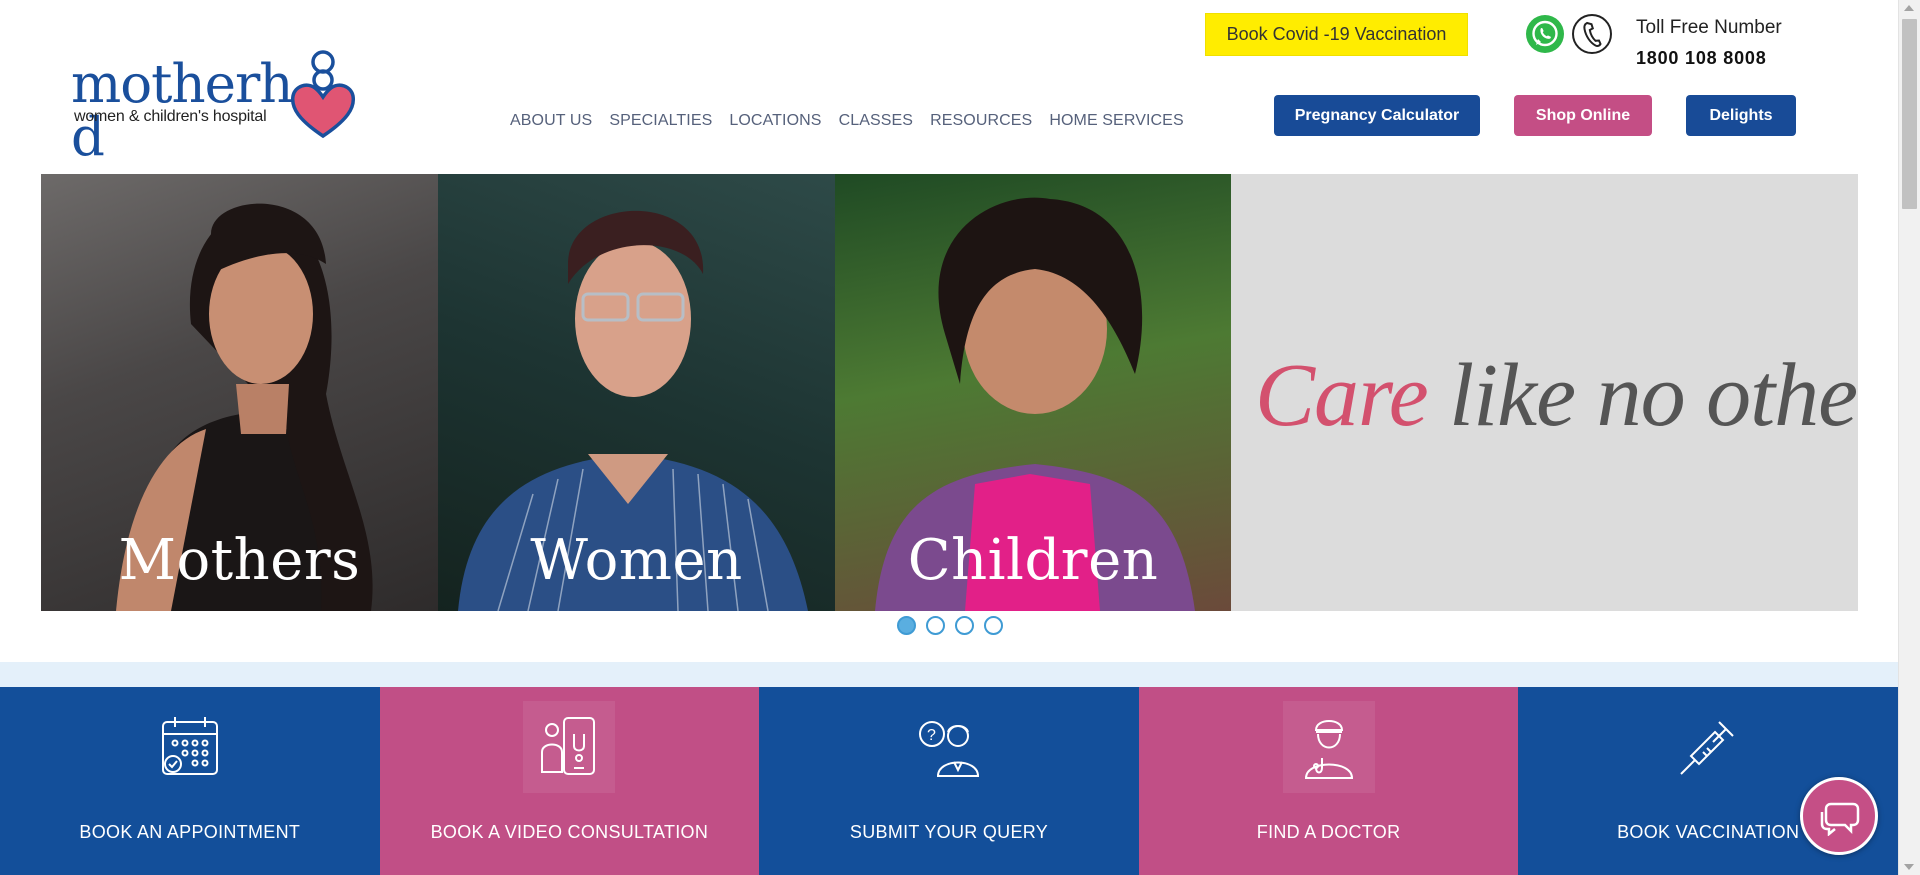 This screenshot has width=1920, height=875. I want to click on query-icon: ?, so click(949, 747).